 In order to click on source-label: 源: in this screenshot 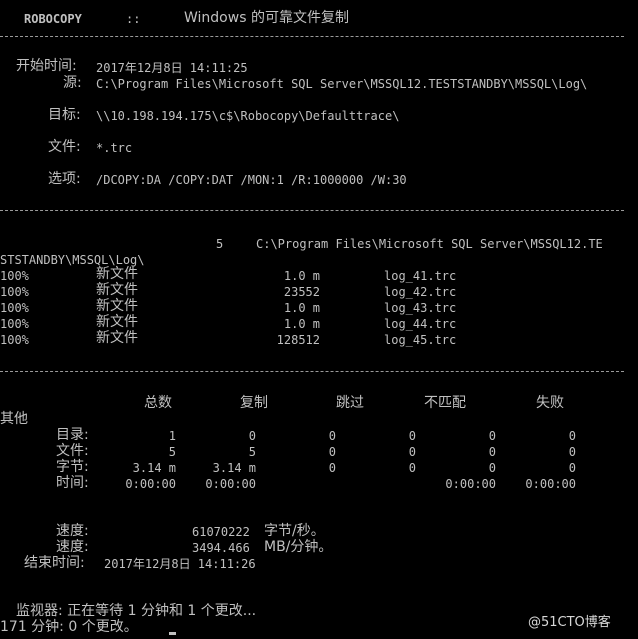, I will do `click(72, 83)`.